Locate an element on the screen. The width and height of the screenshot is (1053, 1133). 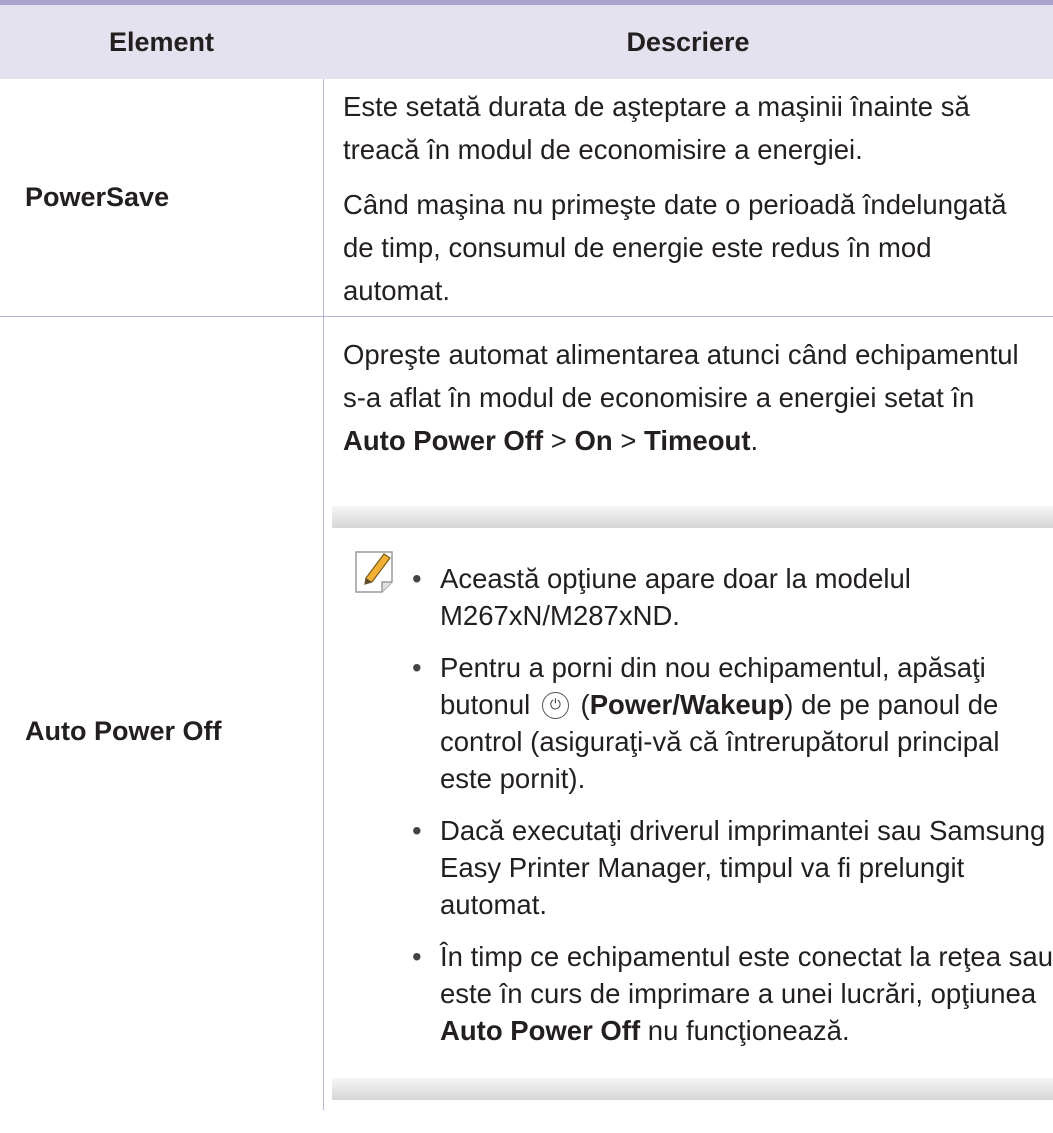
row-powersave-label: PowerSave is located at coordinates (97, 197).